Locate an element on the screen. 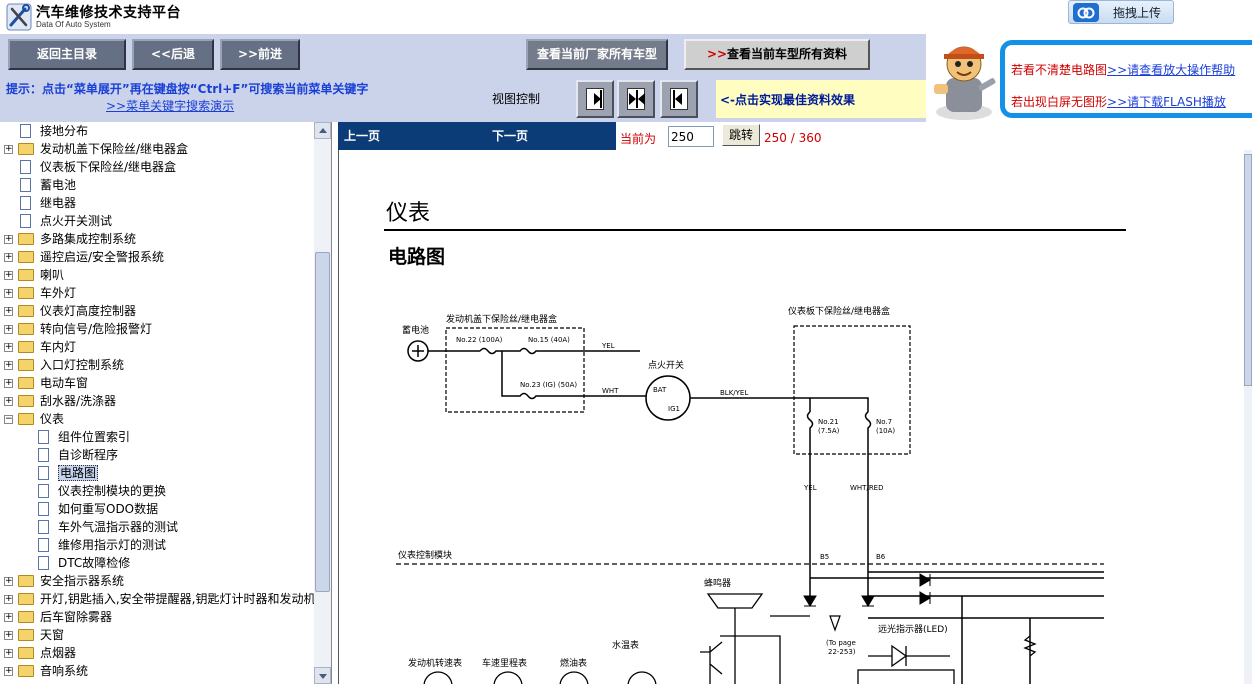  tree-item: + 电动车窗 is located at coordinates (157, 383).